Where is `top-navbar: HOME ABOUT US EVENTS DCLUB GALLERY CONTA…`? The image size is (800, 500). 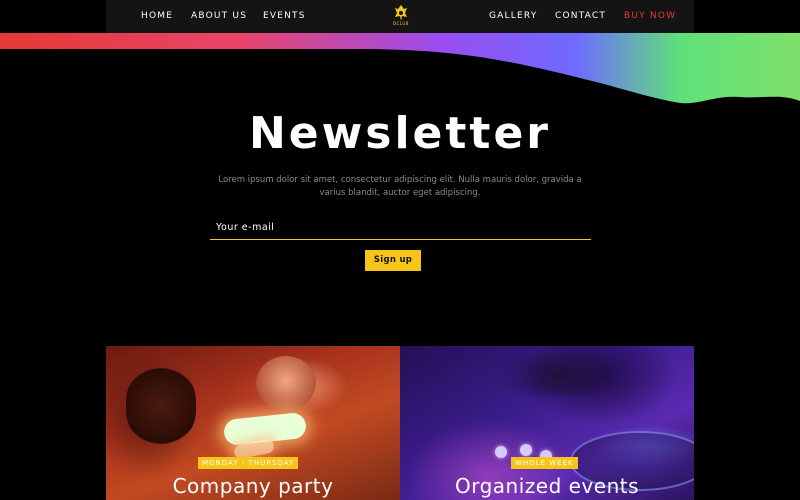 top-navbar: HOME ABOUT US EVENTS DCLUB GALLERY CONTA… is located at coordinates (400, 17).